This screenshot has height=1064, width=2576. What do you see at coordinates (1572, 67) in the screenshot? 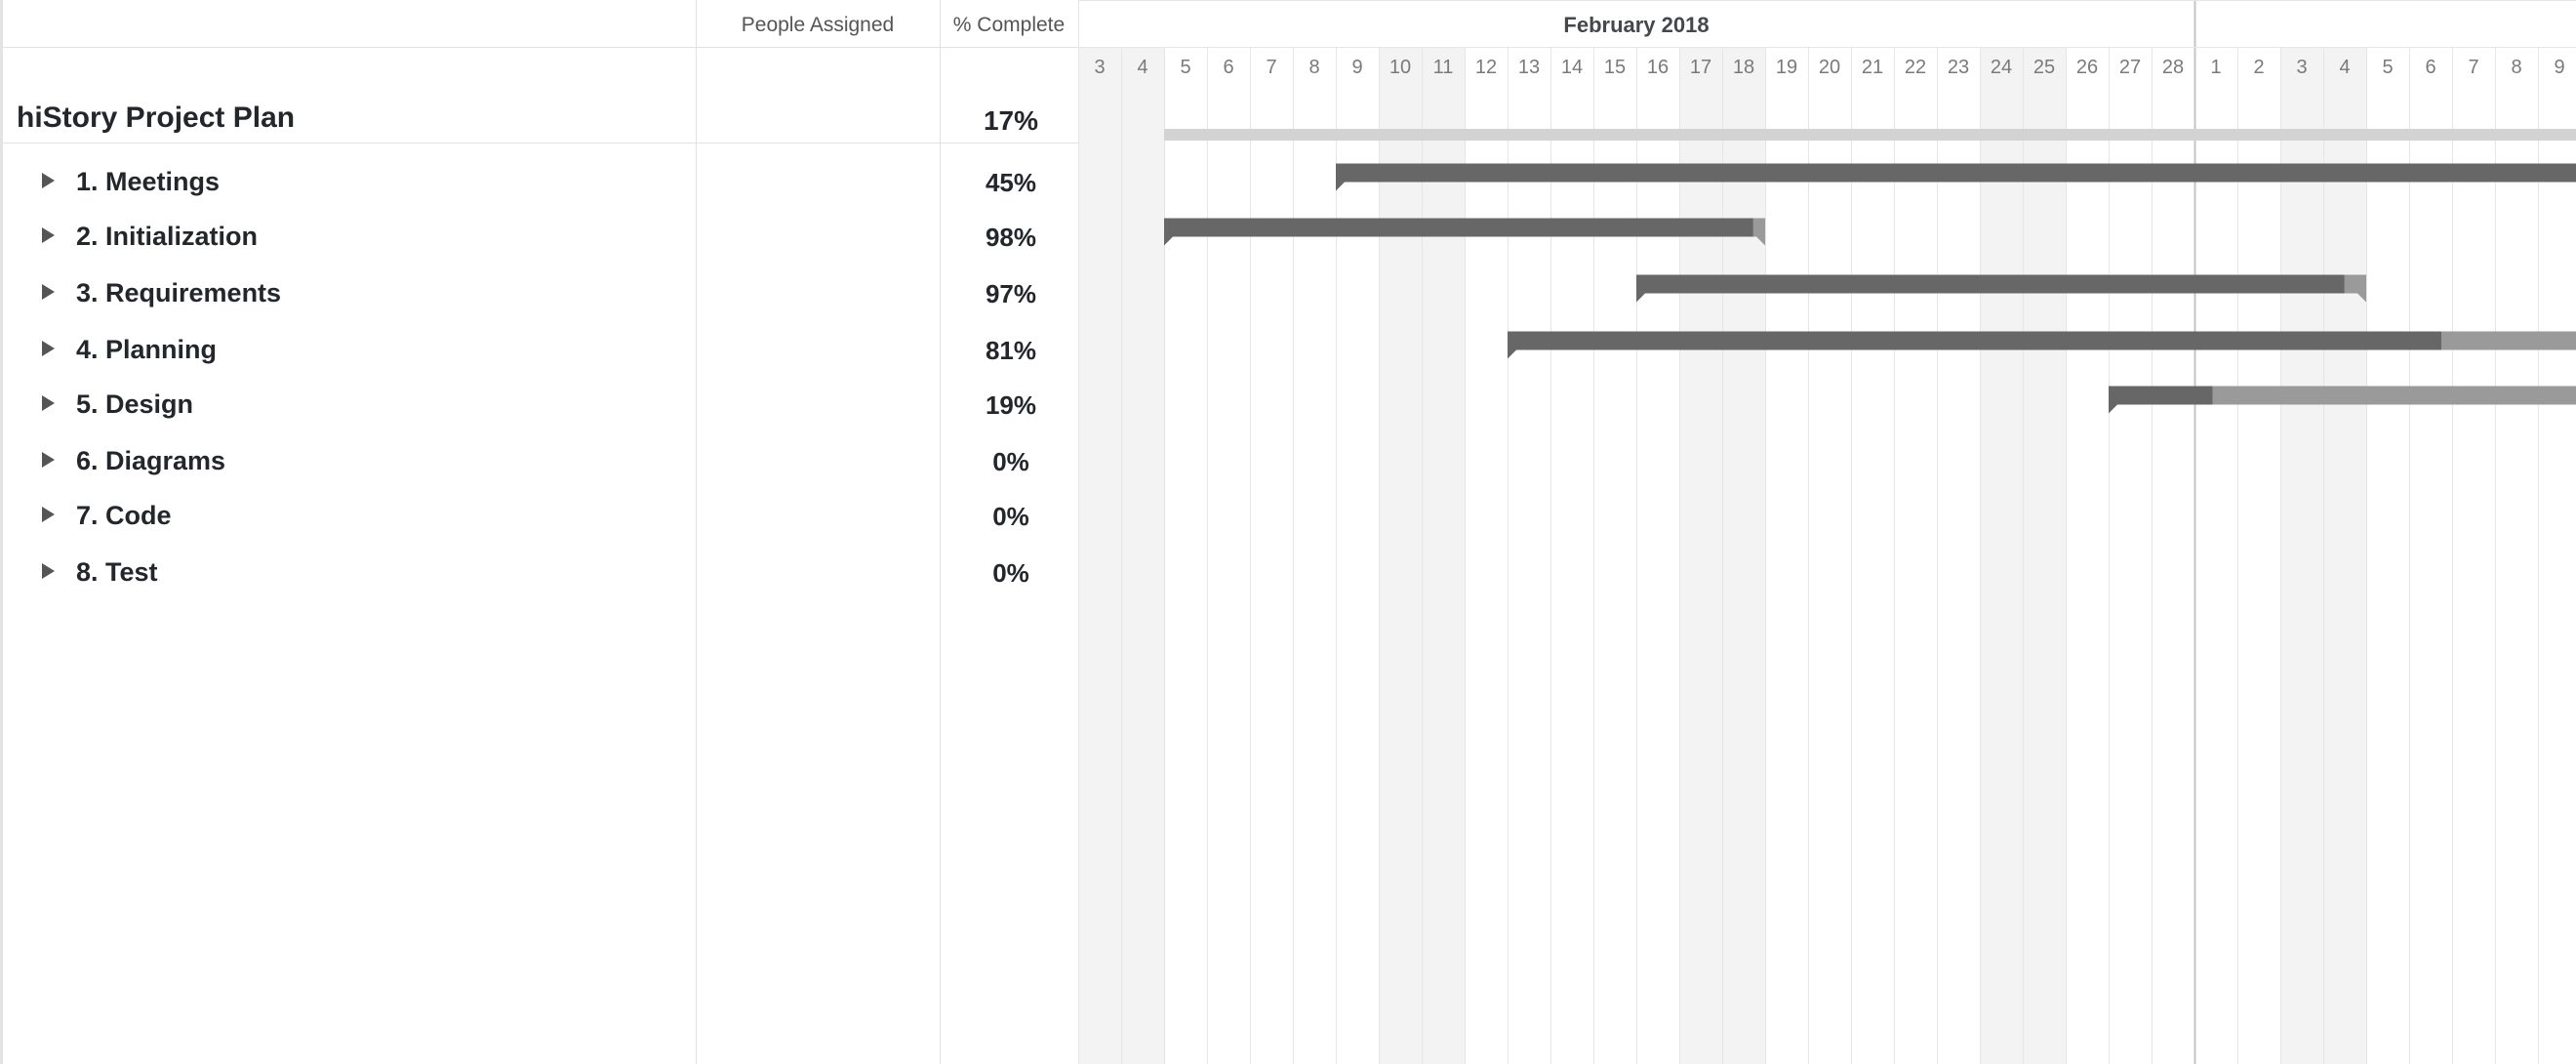
I see `day-number: 14` at bounding box center [1572, 67].